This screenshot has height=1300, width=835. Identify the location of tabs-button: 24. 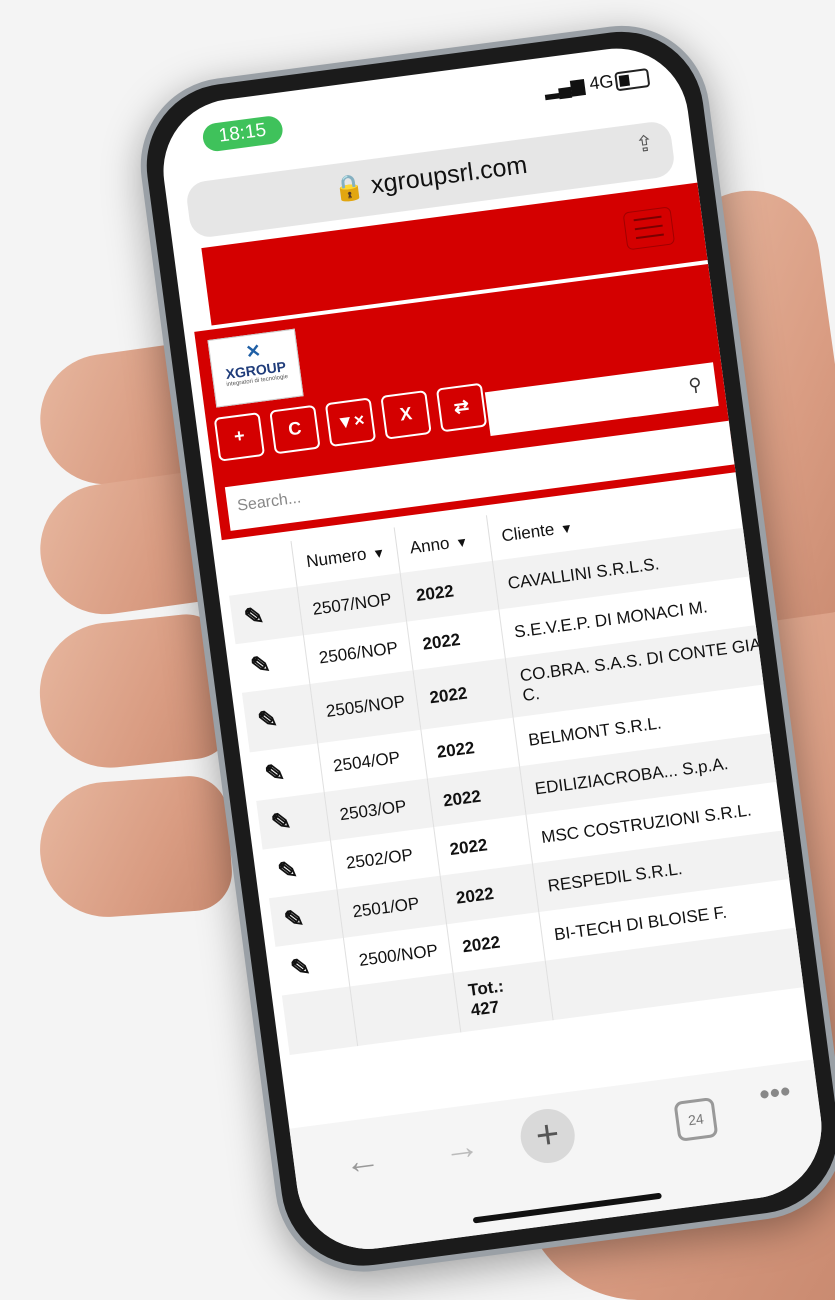
(696, 1119).